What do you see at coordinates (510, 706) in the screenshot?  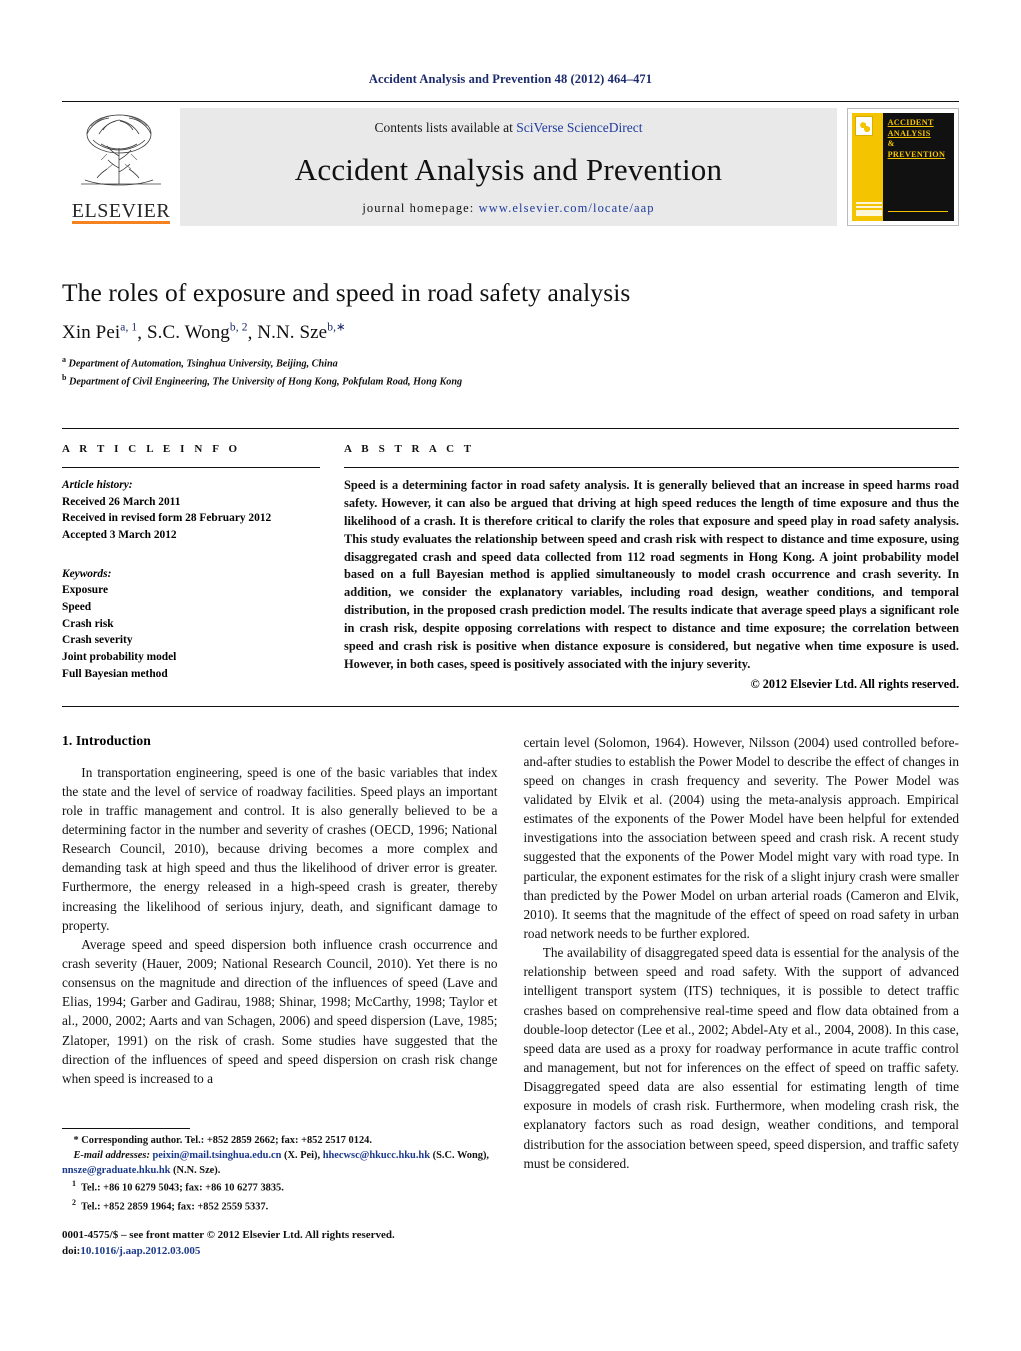 I see `abstract-bottom-rule` at bounding box center [510, 706].